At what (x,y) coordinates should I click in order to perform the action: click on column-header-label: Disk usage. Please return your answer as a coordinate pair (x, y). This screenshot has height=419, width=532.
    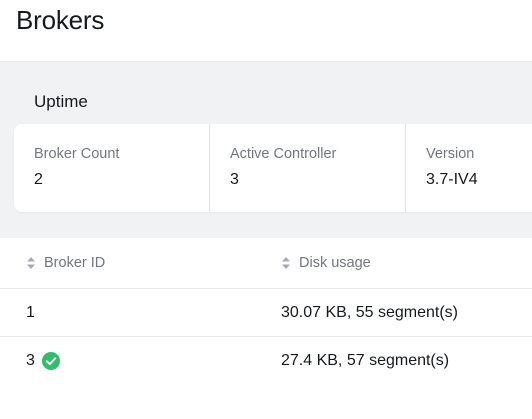
    Looking at the image, I should click on (335, 263).